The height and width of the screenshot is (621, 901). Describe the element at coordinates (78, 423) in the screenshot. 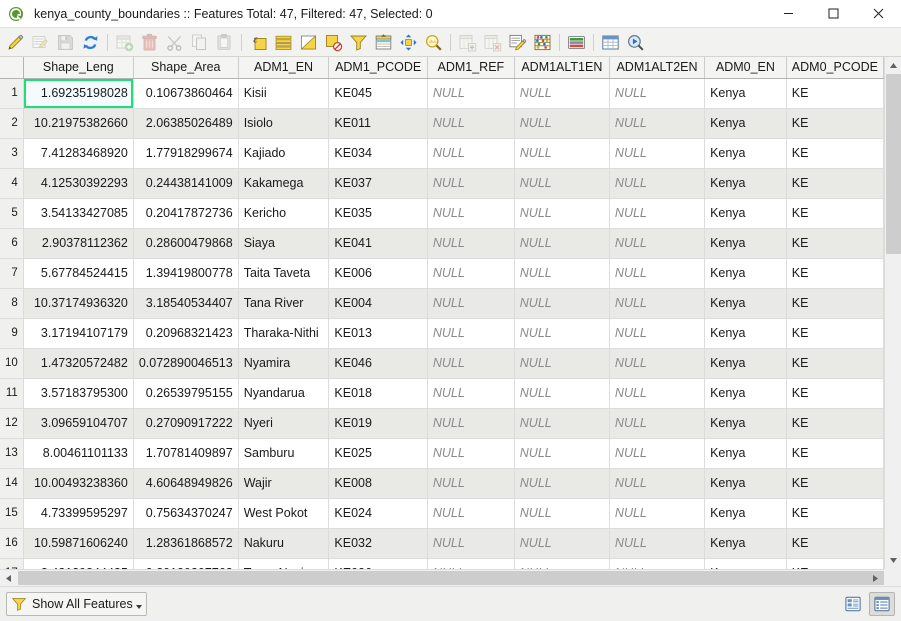

I see `cell-shape_leng: 3.09659104707` at that location.